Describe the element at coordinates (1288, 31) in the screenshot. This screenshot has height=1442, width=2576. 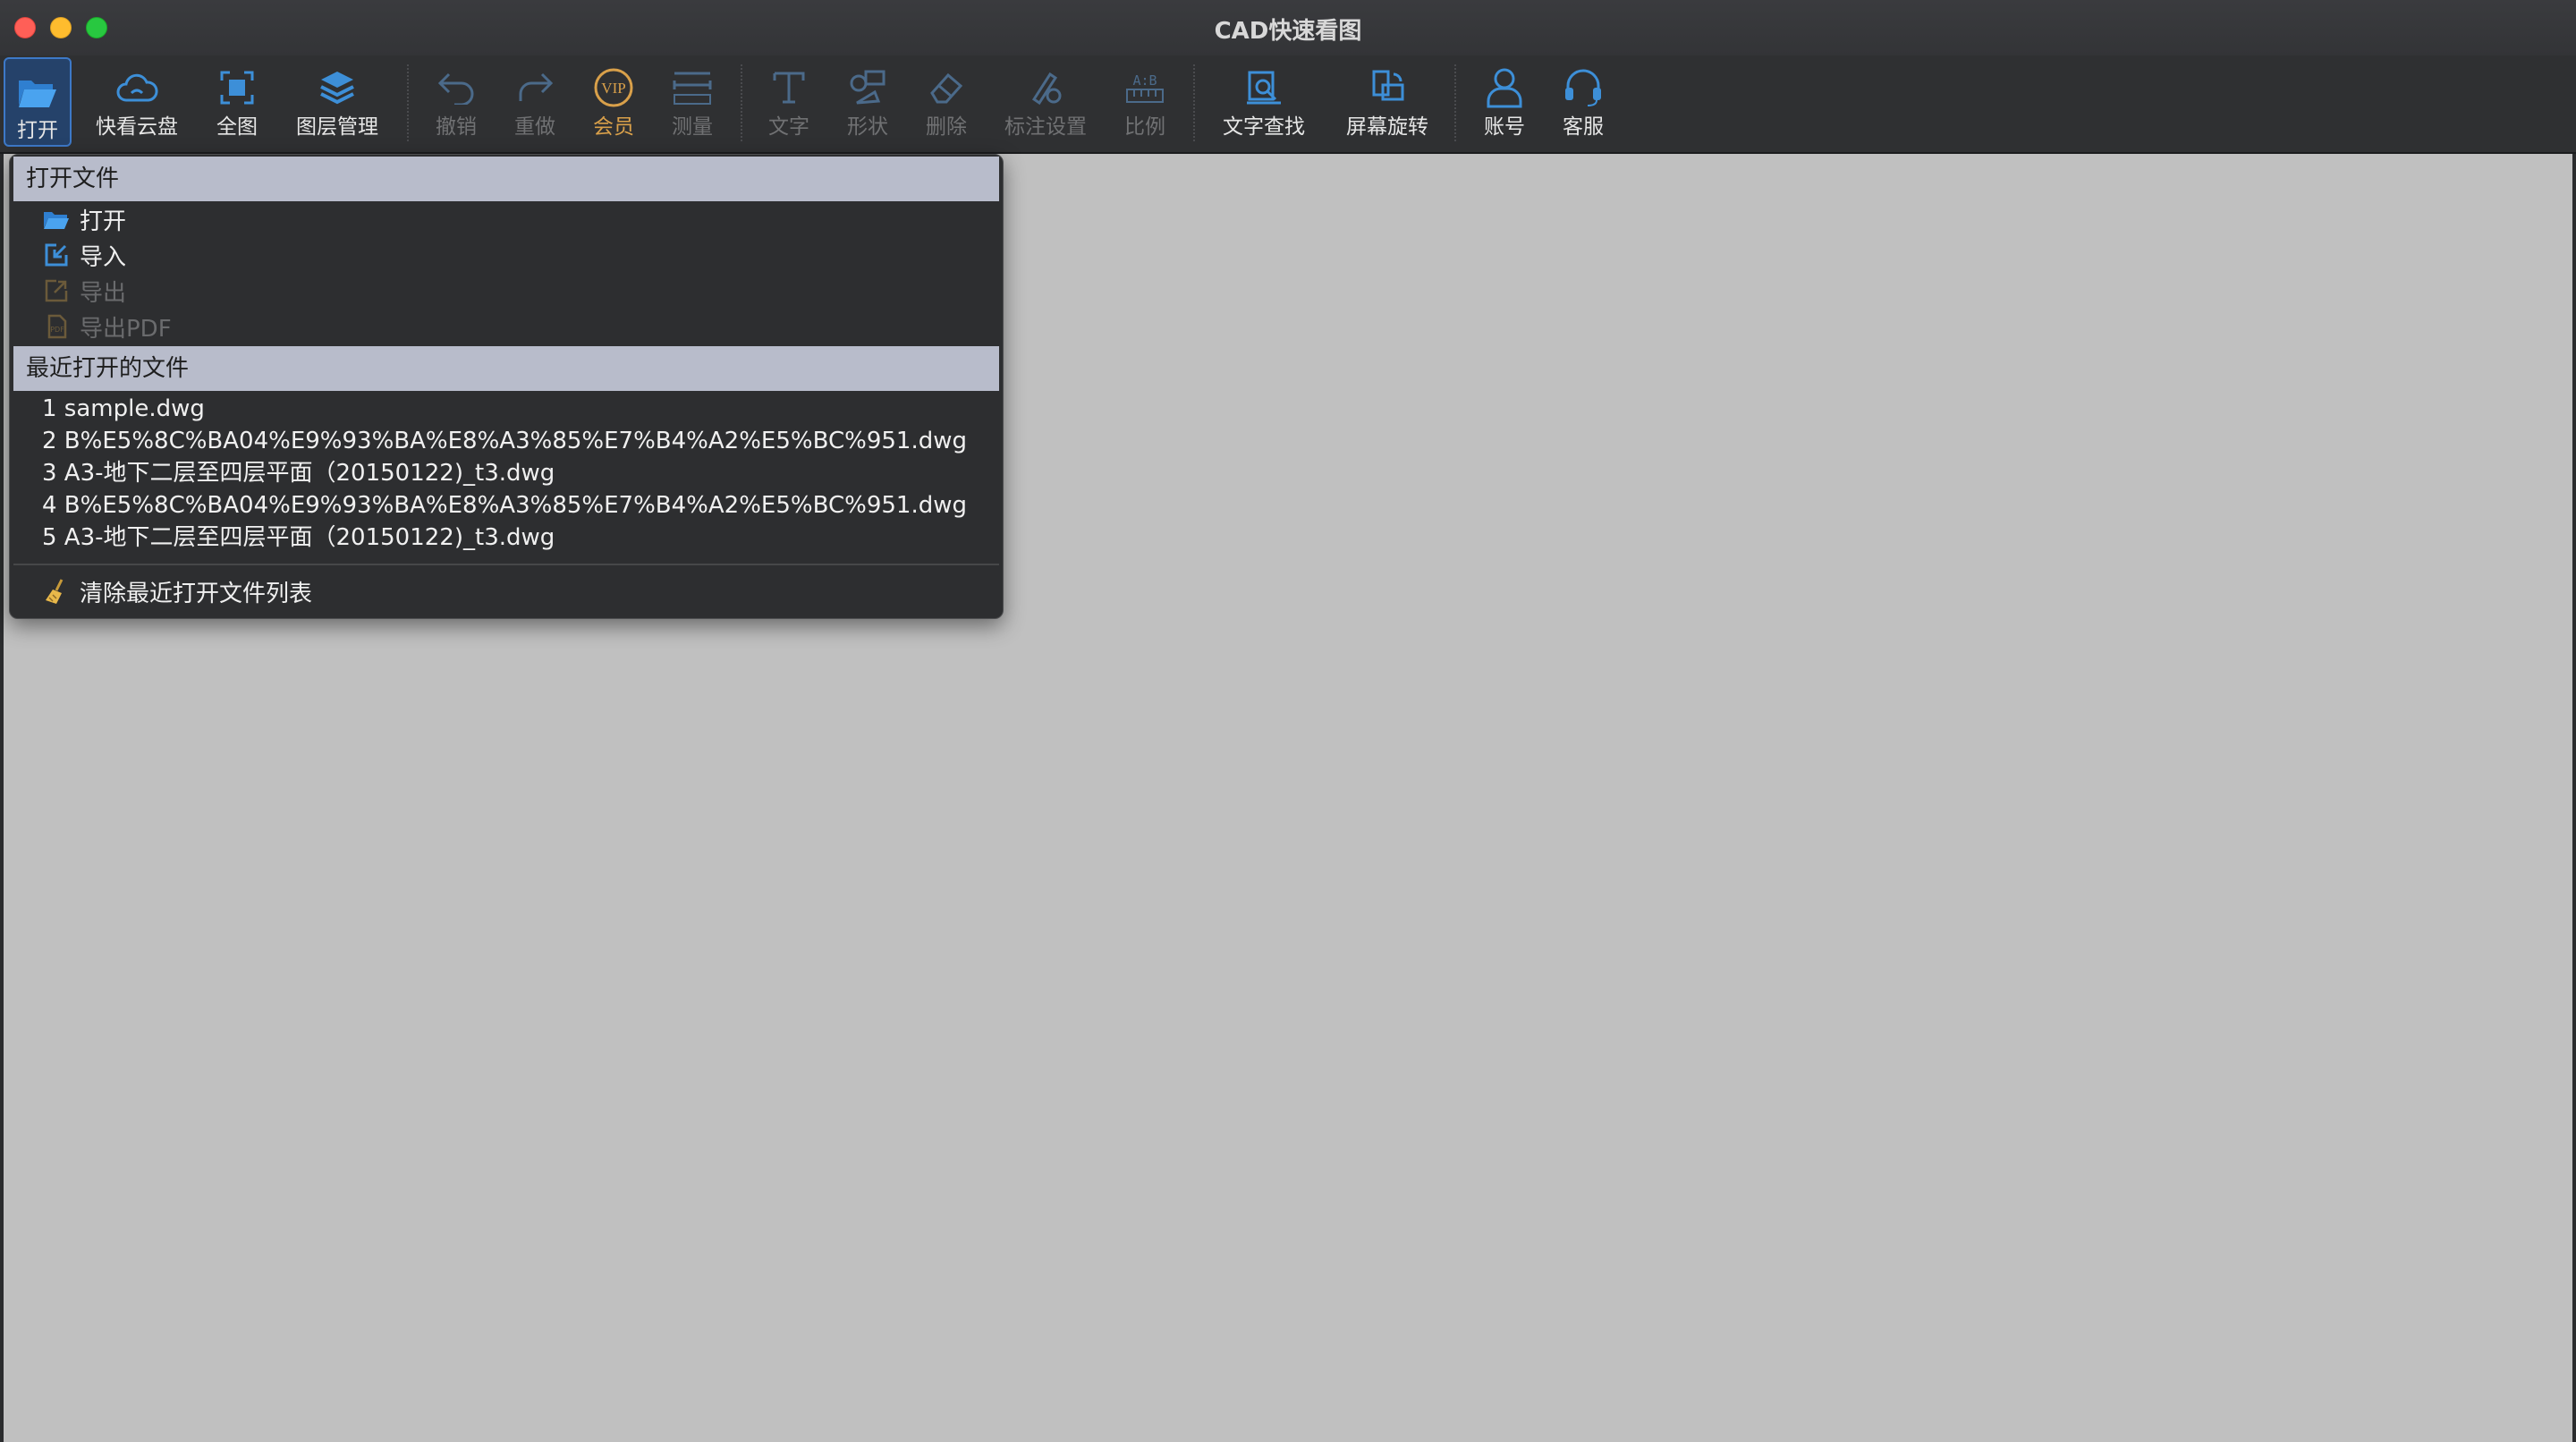
I see `window-title: CAD快速看图` at that location.